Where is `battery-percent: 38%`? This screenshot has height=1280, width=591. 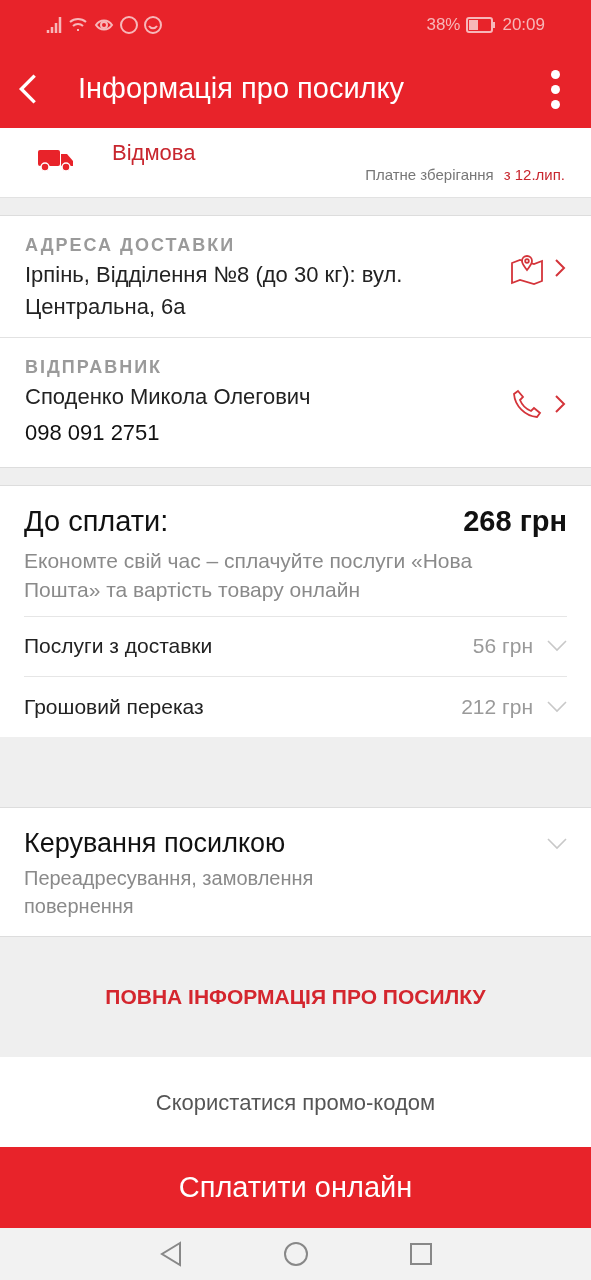 battery-percent: 38% is located at coordinates (443, 25).